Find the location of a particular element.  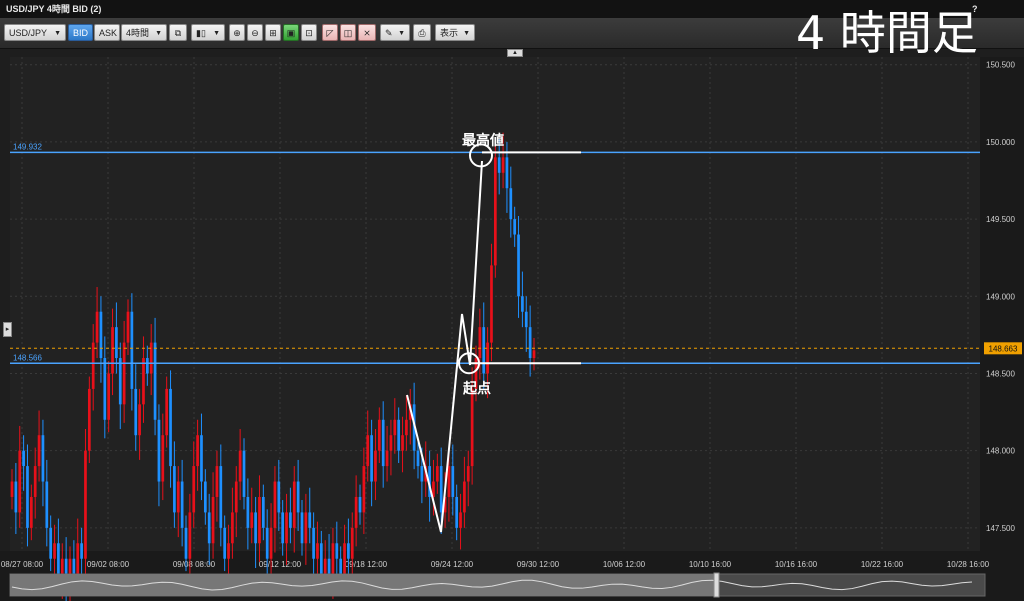

draw-shape-button: ◫ is located at coordinates (348, 32).